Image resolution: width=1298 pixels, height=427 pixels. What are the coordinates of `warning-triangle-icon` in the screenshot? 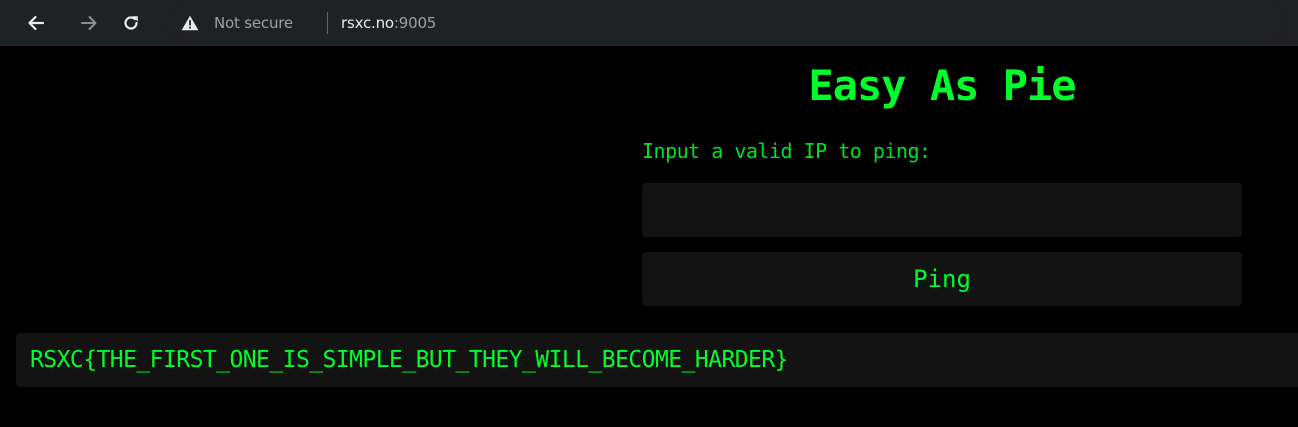 It's located at (190, 23).